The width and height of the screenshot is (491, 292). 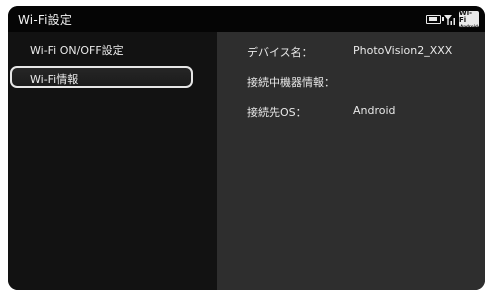 What do you see at coordinates (54, 79) in the screenshot?
I see `menu-item-label: Wi-Fi情報` at bounding box center [54, 79].